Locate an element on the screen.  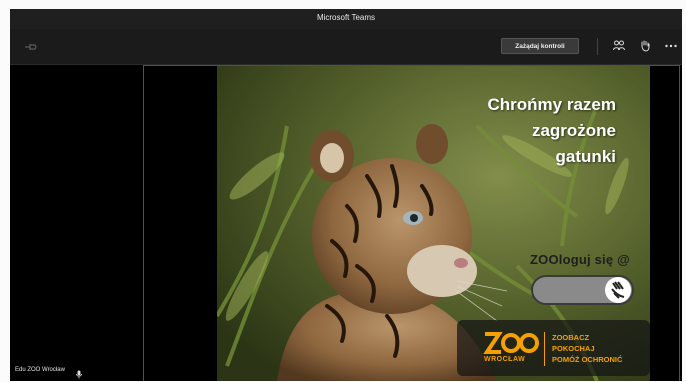
logo-slogan-line: POKOCHAJ is located at coordinates (573, 348).